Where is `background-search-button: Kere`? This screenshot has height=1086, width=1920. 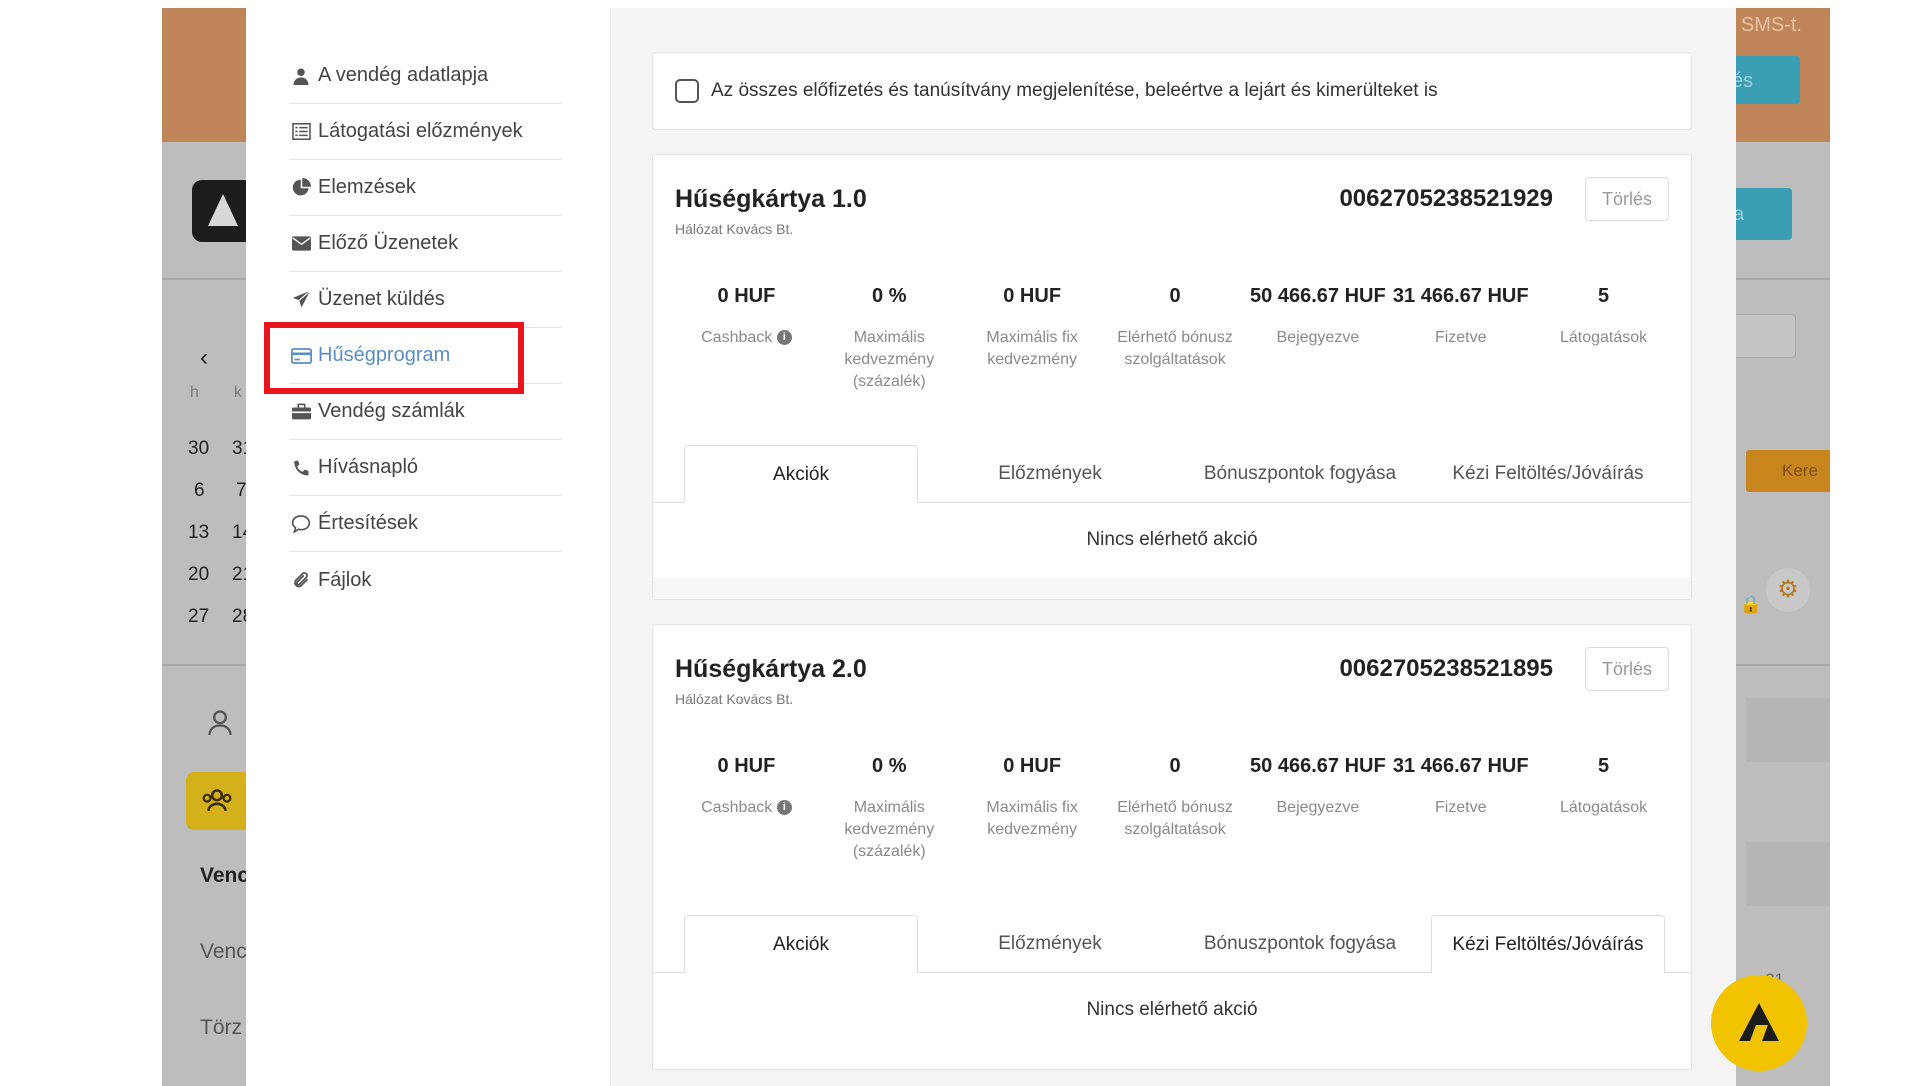
background-search-button: Kere is located at coordinates (1788, 471).